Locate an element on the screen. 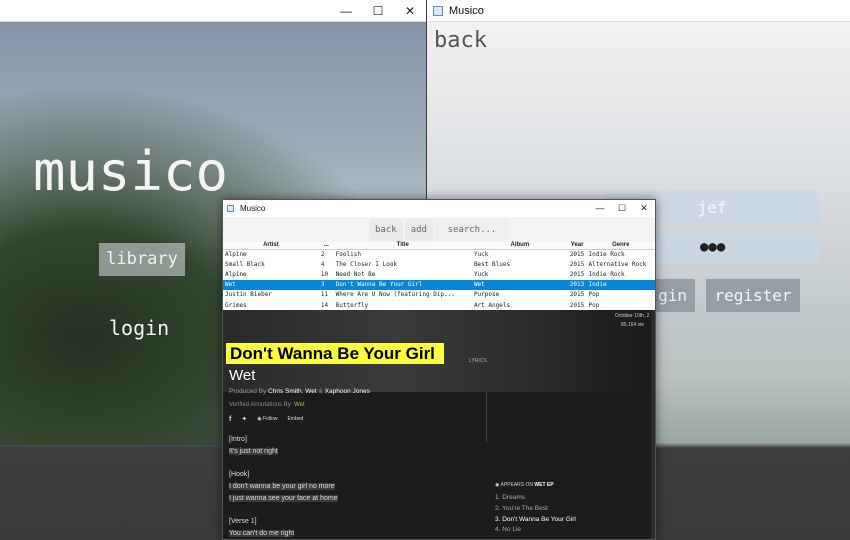  table-cell: Butterfly is located at coordinates (352, 305).